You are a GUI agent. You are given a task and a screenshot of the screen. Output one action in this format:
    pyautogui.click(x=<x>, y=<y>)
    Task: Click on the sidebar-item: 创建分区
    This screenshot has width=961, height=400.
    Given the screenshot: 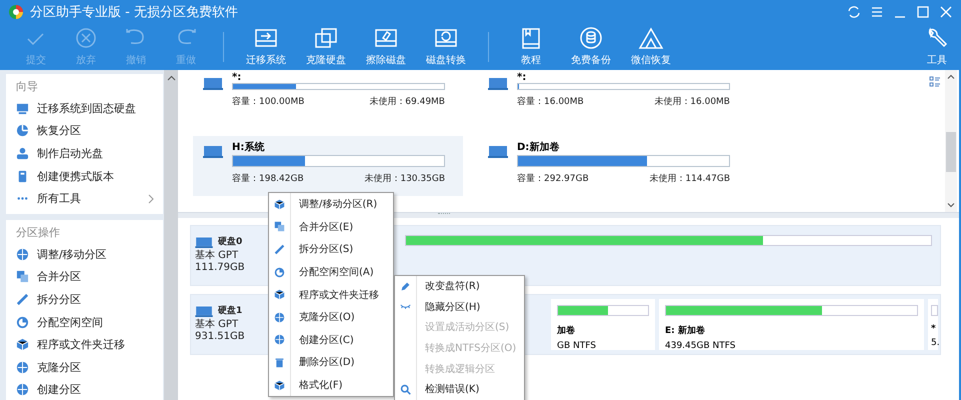 What is the action you would take?
    pyautogui.click(x=89, y=389)
    